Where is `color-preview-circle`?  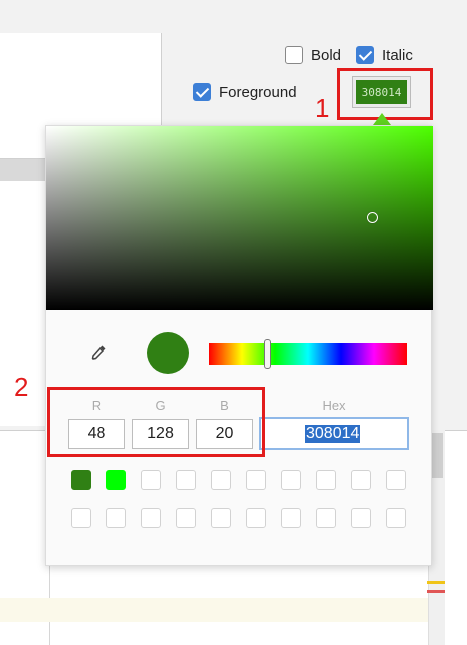 color-preview-circle is located at coordinates (168, 353).